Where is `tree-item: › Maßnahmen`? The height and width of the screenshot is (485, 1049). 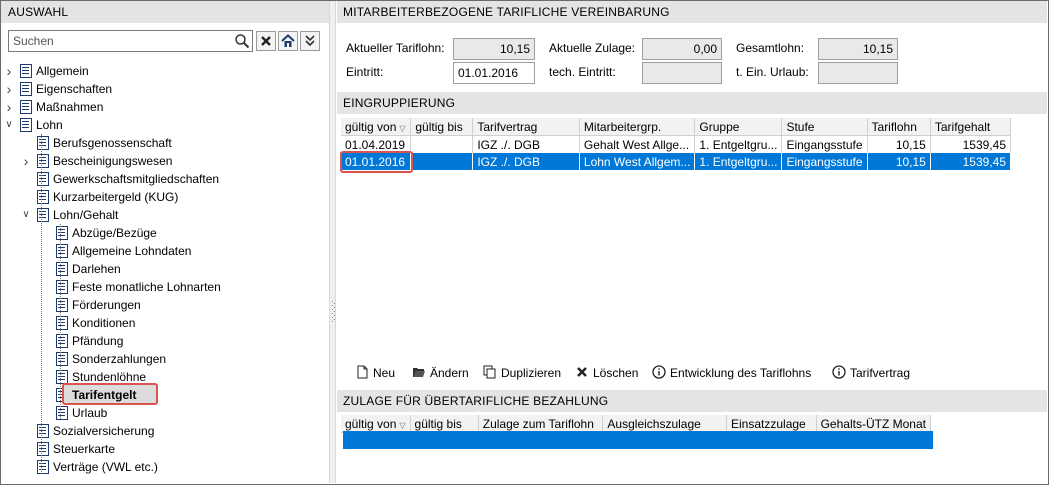
tree-item: › Maßnahmen is located at coordinates (161, 107).